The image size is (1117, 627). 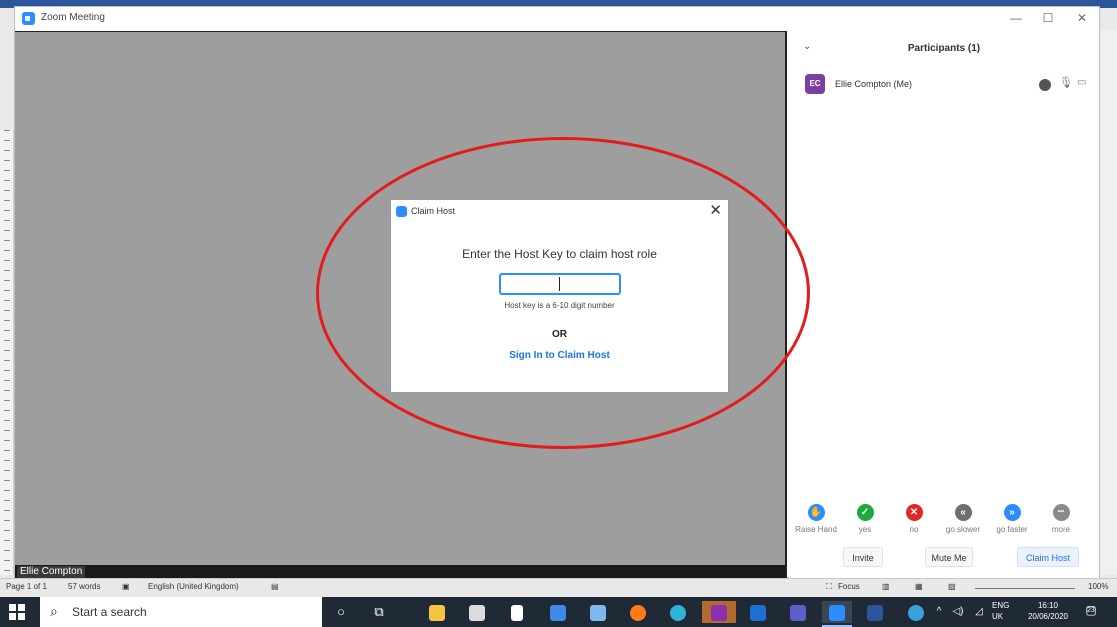 What do you see at coordinates (816, 529) in the screenshot?
I see `reaction-label: Raise Hand` at bounding box center [816, 529].